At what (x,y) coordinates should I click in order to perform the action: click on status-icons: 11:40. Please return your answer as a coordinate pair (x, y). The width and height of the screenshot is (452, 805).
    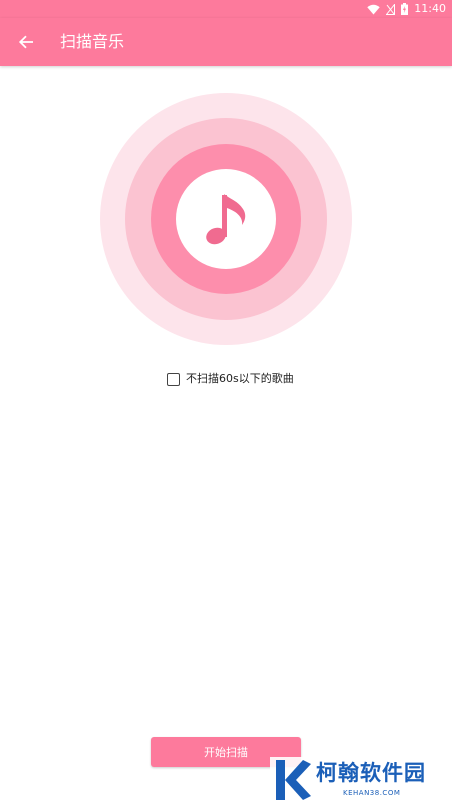
    Looking at the image, I should click on (406, 9).